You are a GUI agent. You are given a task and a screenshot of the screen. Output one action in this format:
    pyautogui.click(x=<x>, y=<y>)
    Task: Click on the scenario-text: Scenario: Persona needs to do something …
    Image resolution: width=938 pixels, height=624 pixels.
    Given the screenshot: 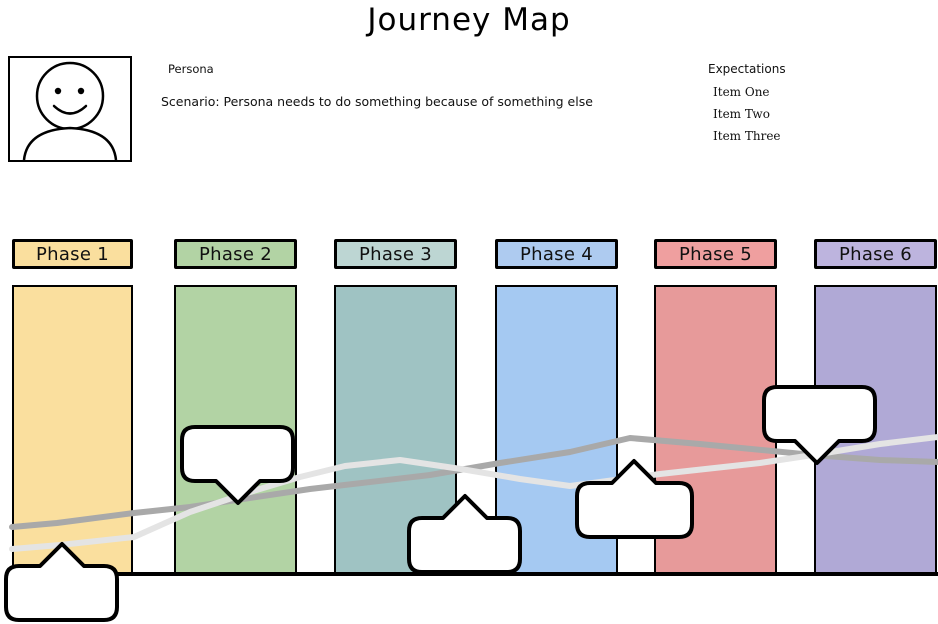 What is the action you would take?
    pyautogui.click(x=377, y=101)
    